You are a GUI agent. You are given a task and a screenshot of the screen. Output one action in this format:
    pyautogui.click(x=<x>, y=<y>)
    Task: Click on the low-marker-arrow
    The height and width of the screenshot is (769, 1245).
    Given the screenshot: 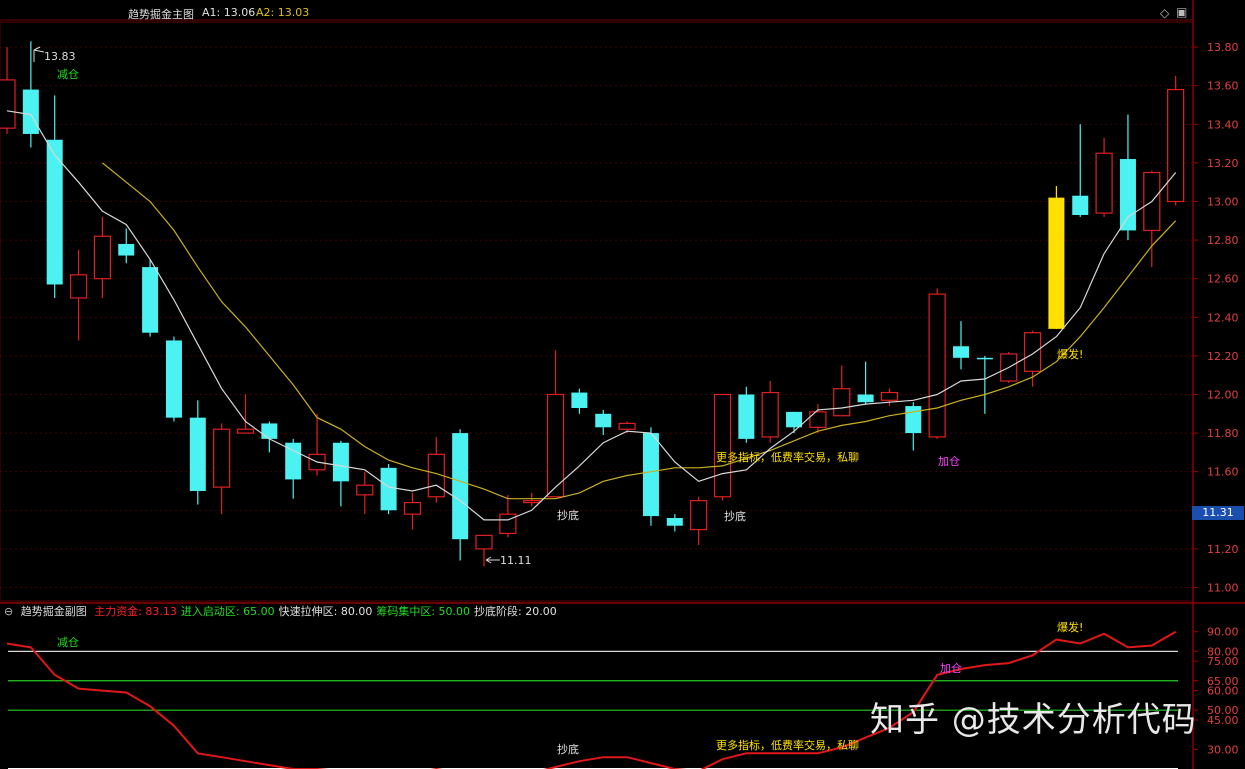 What is the action you would take?
    pyautogui.click(x=492, y=560)
    